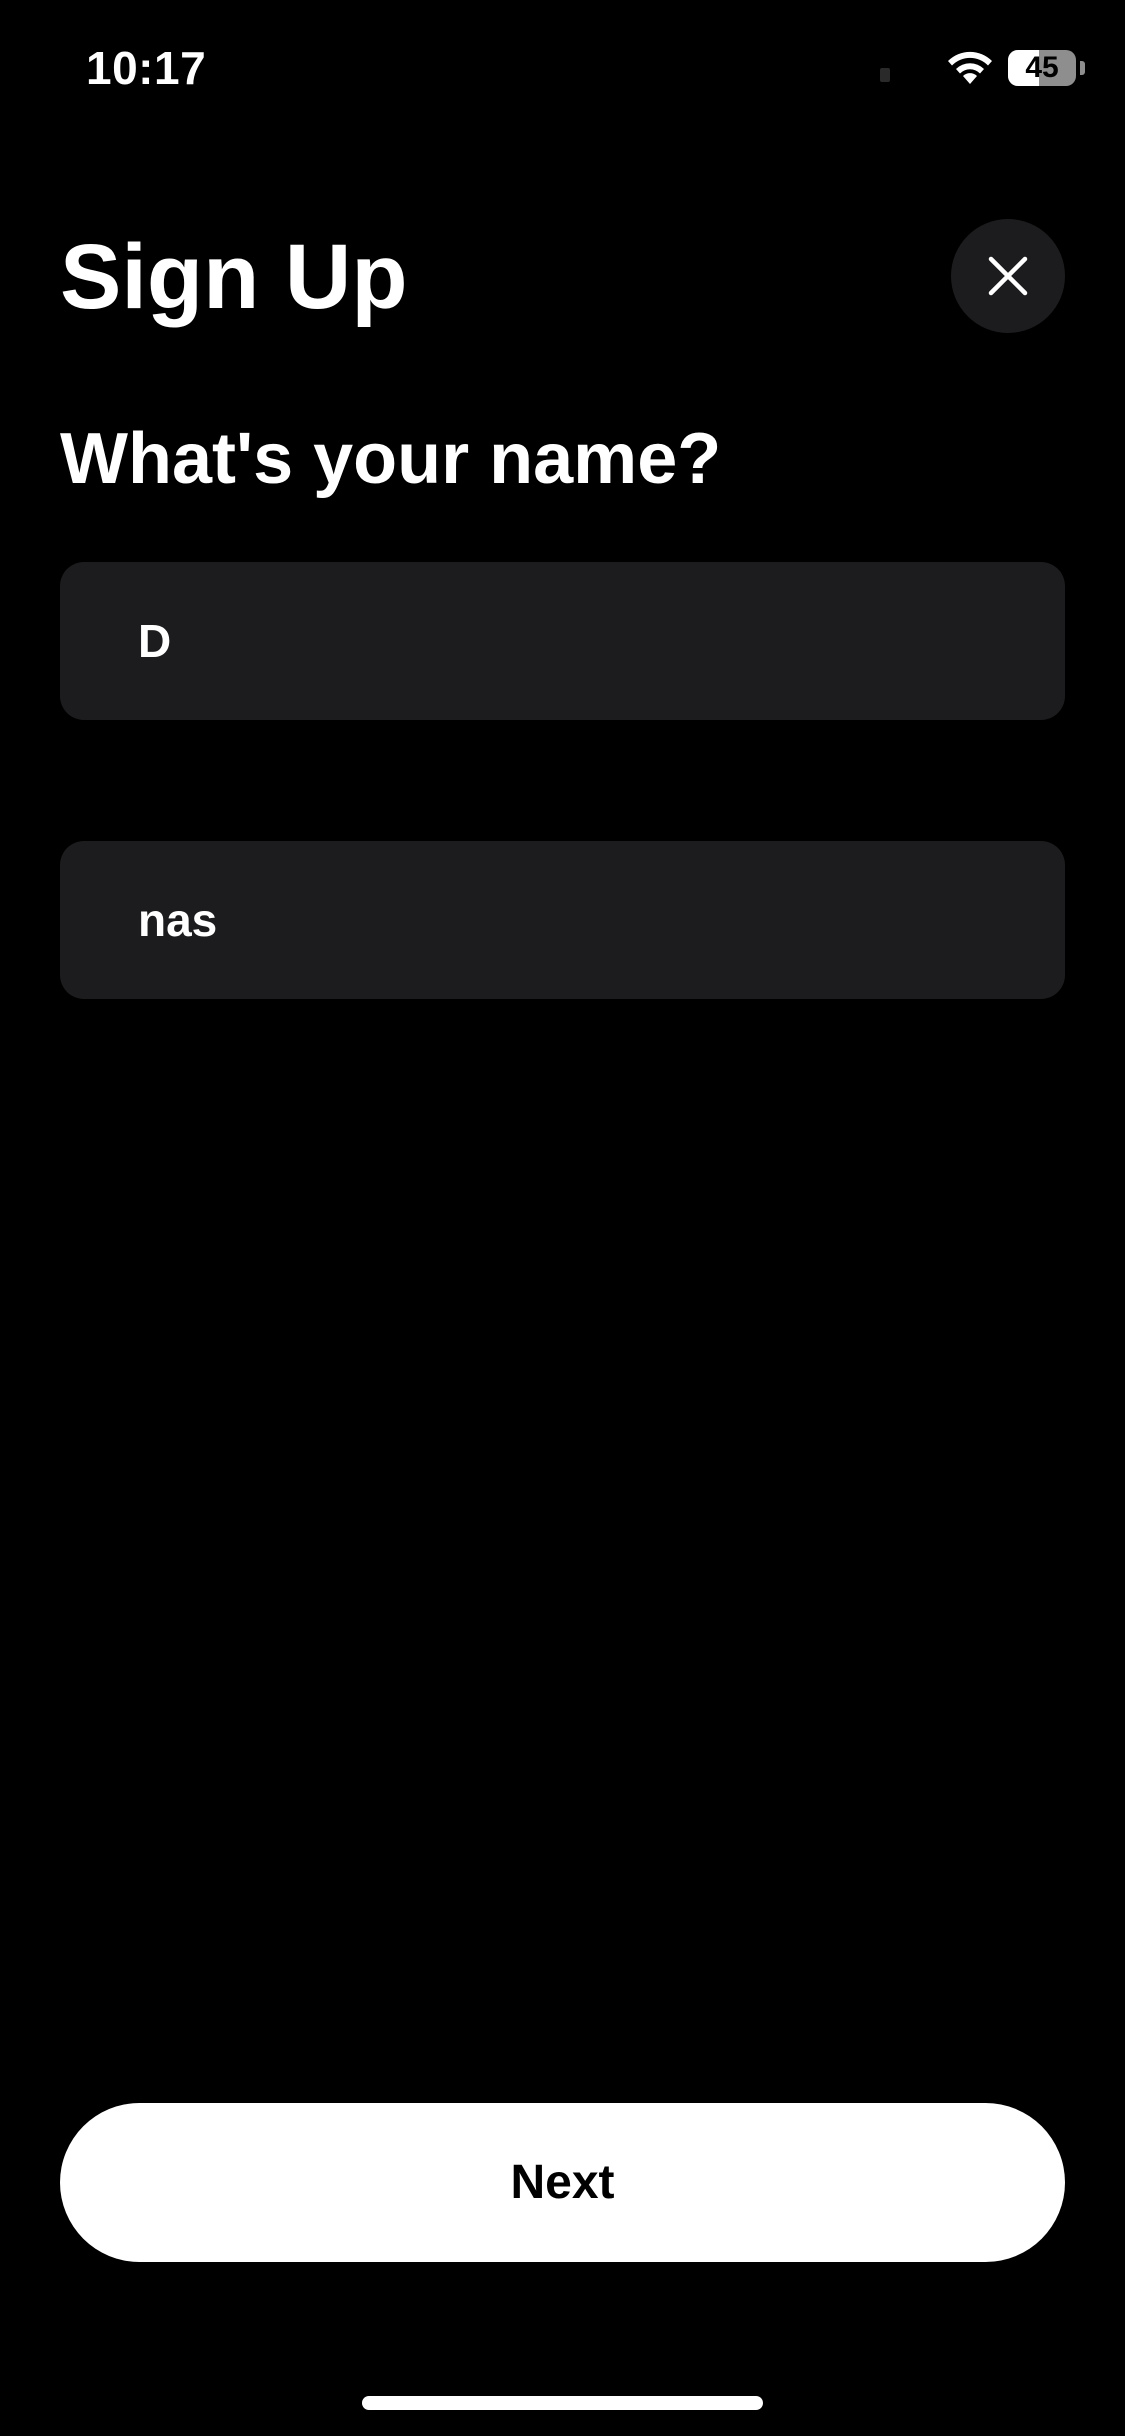 This screenshot has height=2436, width=1125. What do you see at coordinates (562, 641) in the screenshot?
I see `first-name-input` at bounding box center [562, 641].